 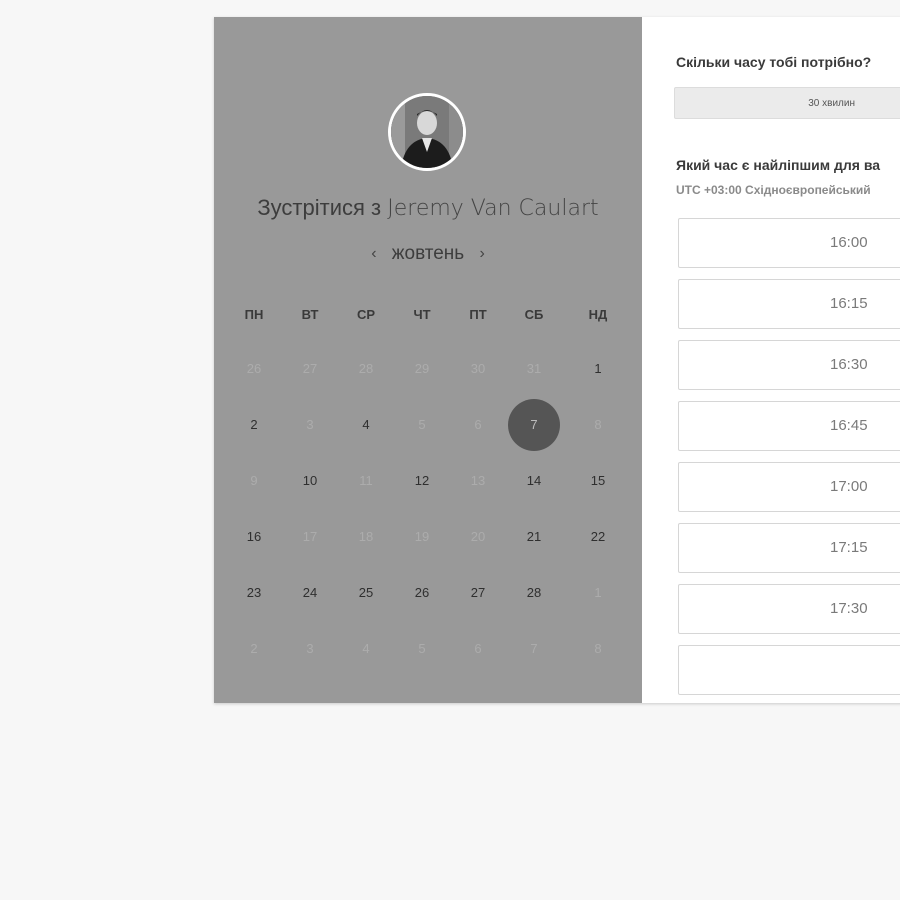 What do you see at coordinates (778, 165) in the screenshot?
I see `time-question: Який час є найліпшим для ва` at bounding box center [778, 165].